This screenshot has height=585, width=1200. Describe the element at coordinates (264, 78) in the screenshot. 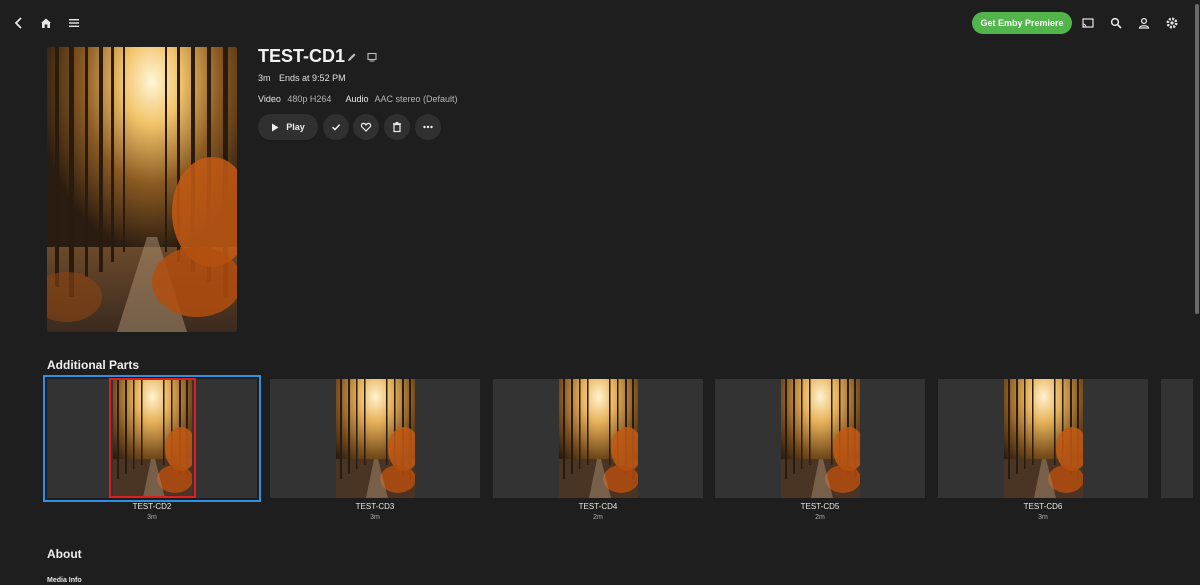

I see `runtime: 3m` at that location.